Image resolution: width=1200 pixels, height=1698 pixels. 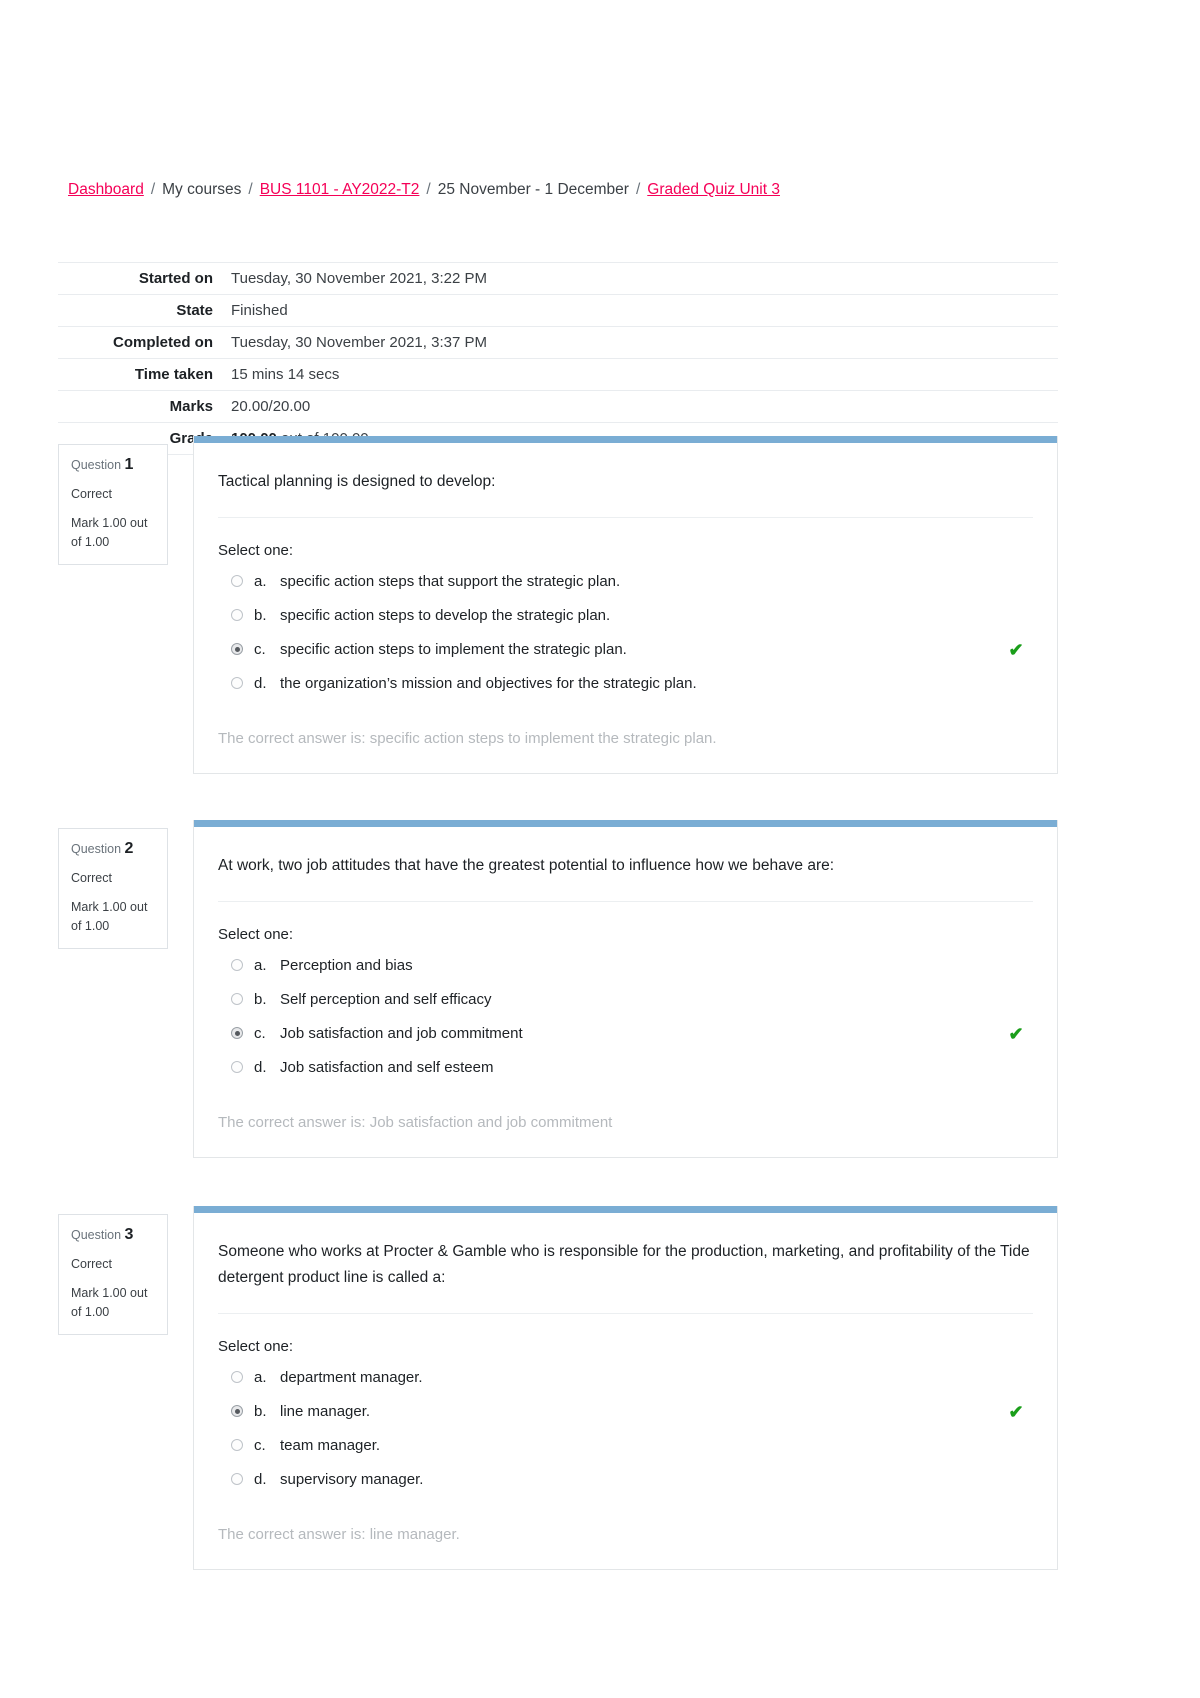 I want to click on answer-option: c. Job satisfaction and job commitment ✔, so click(x=625, y=1034).